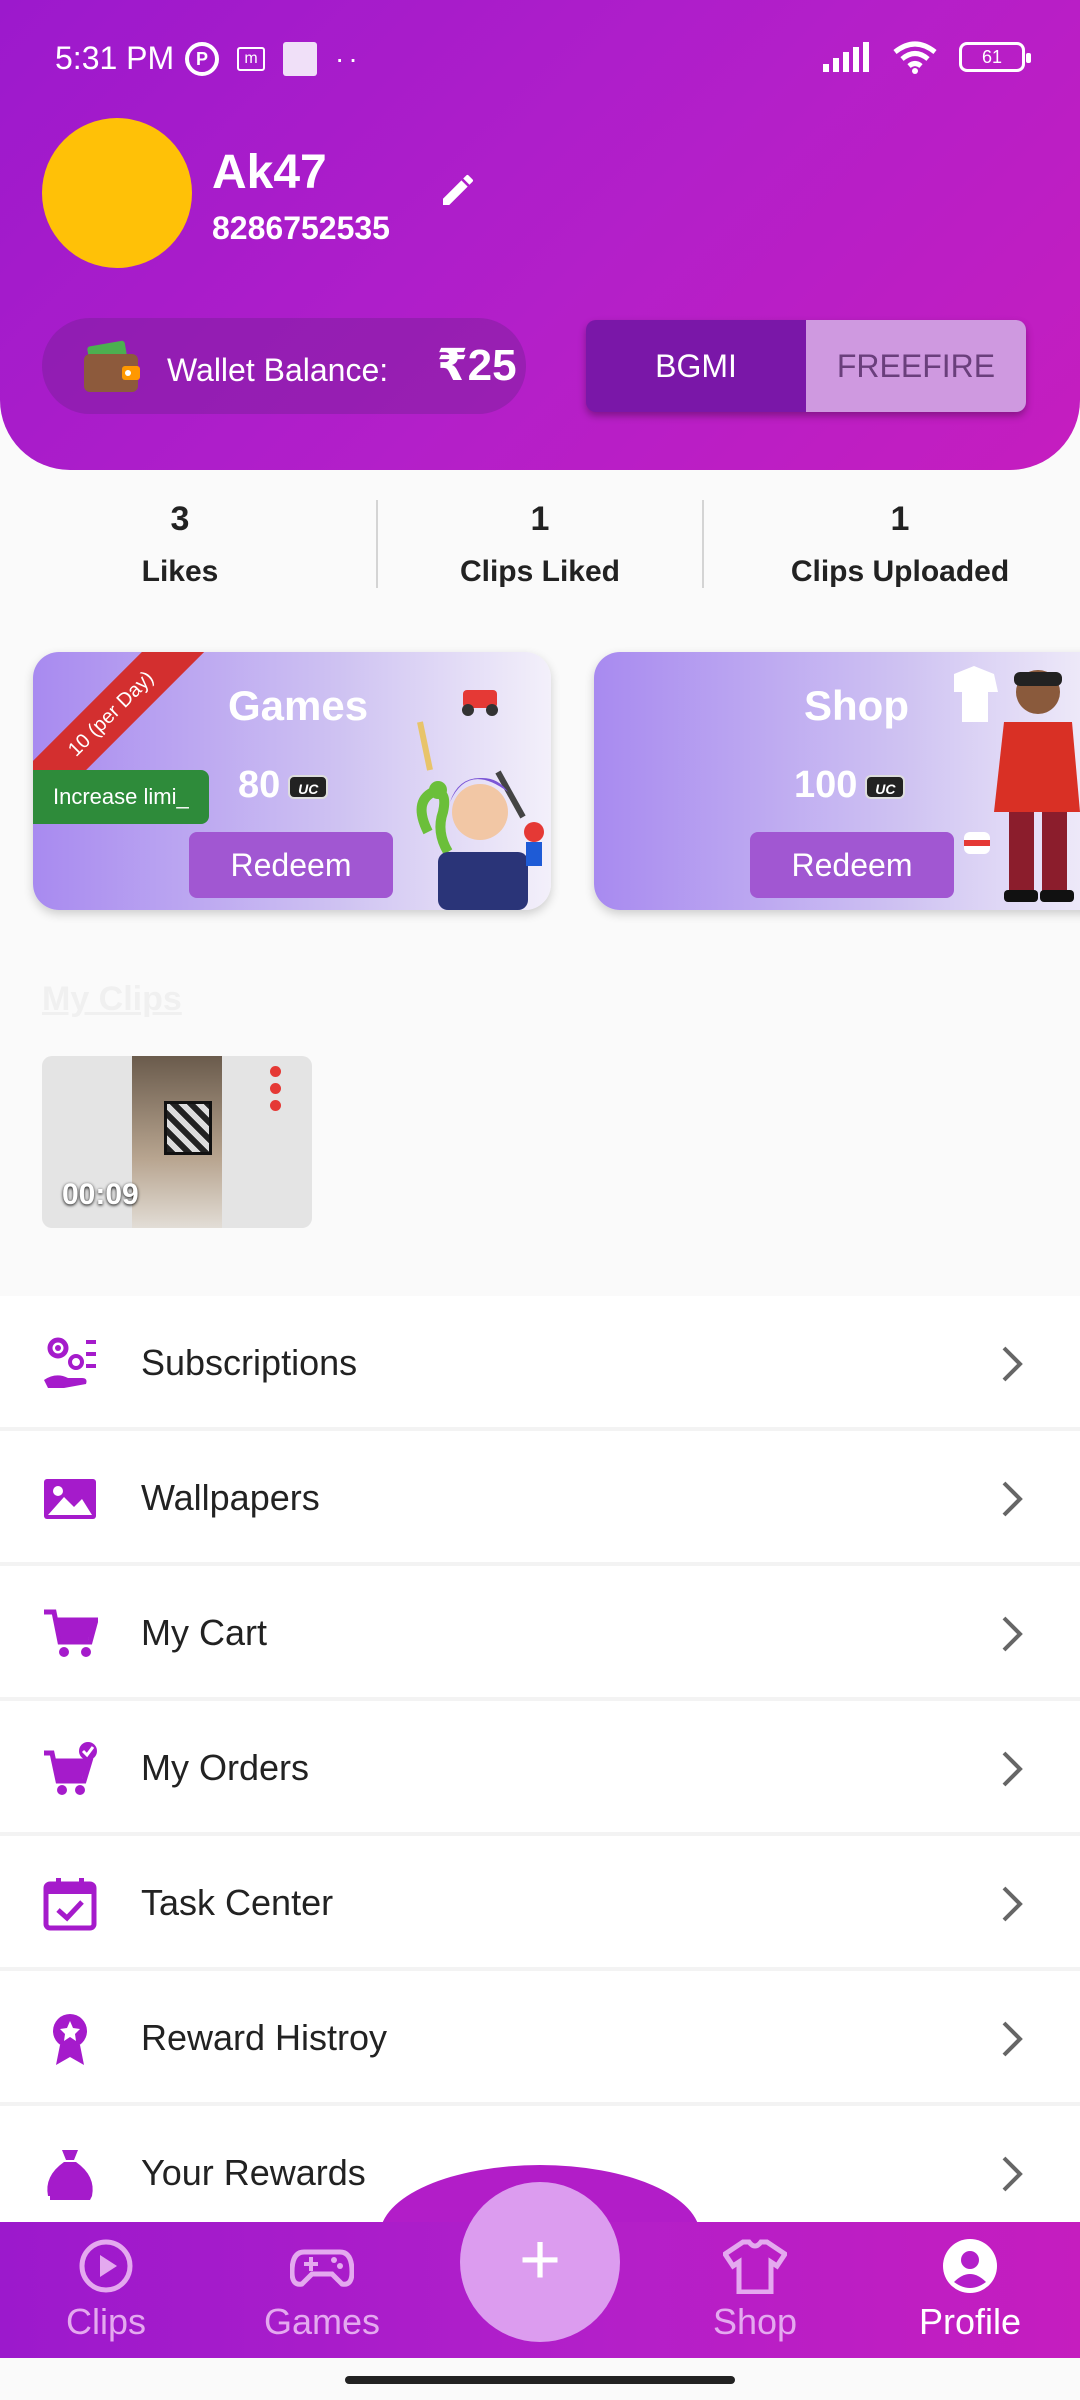  Describe the element at coordinates (755, 2267) in the screenshot. I see `tshirt-icon` at that location.